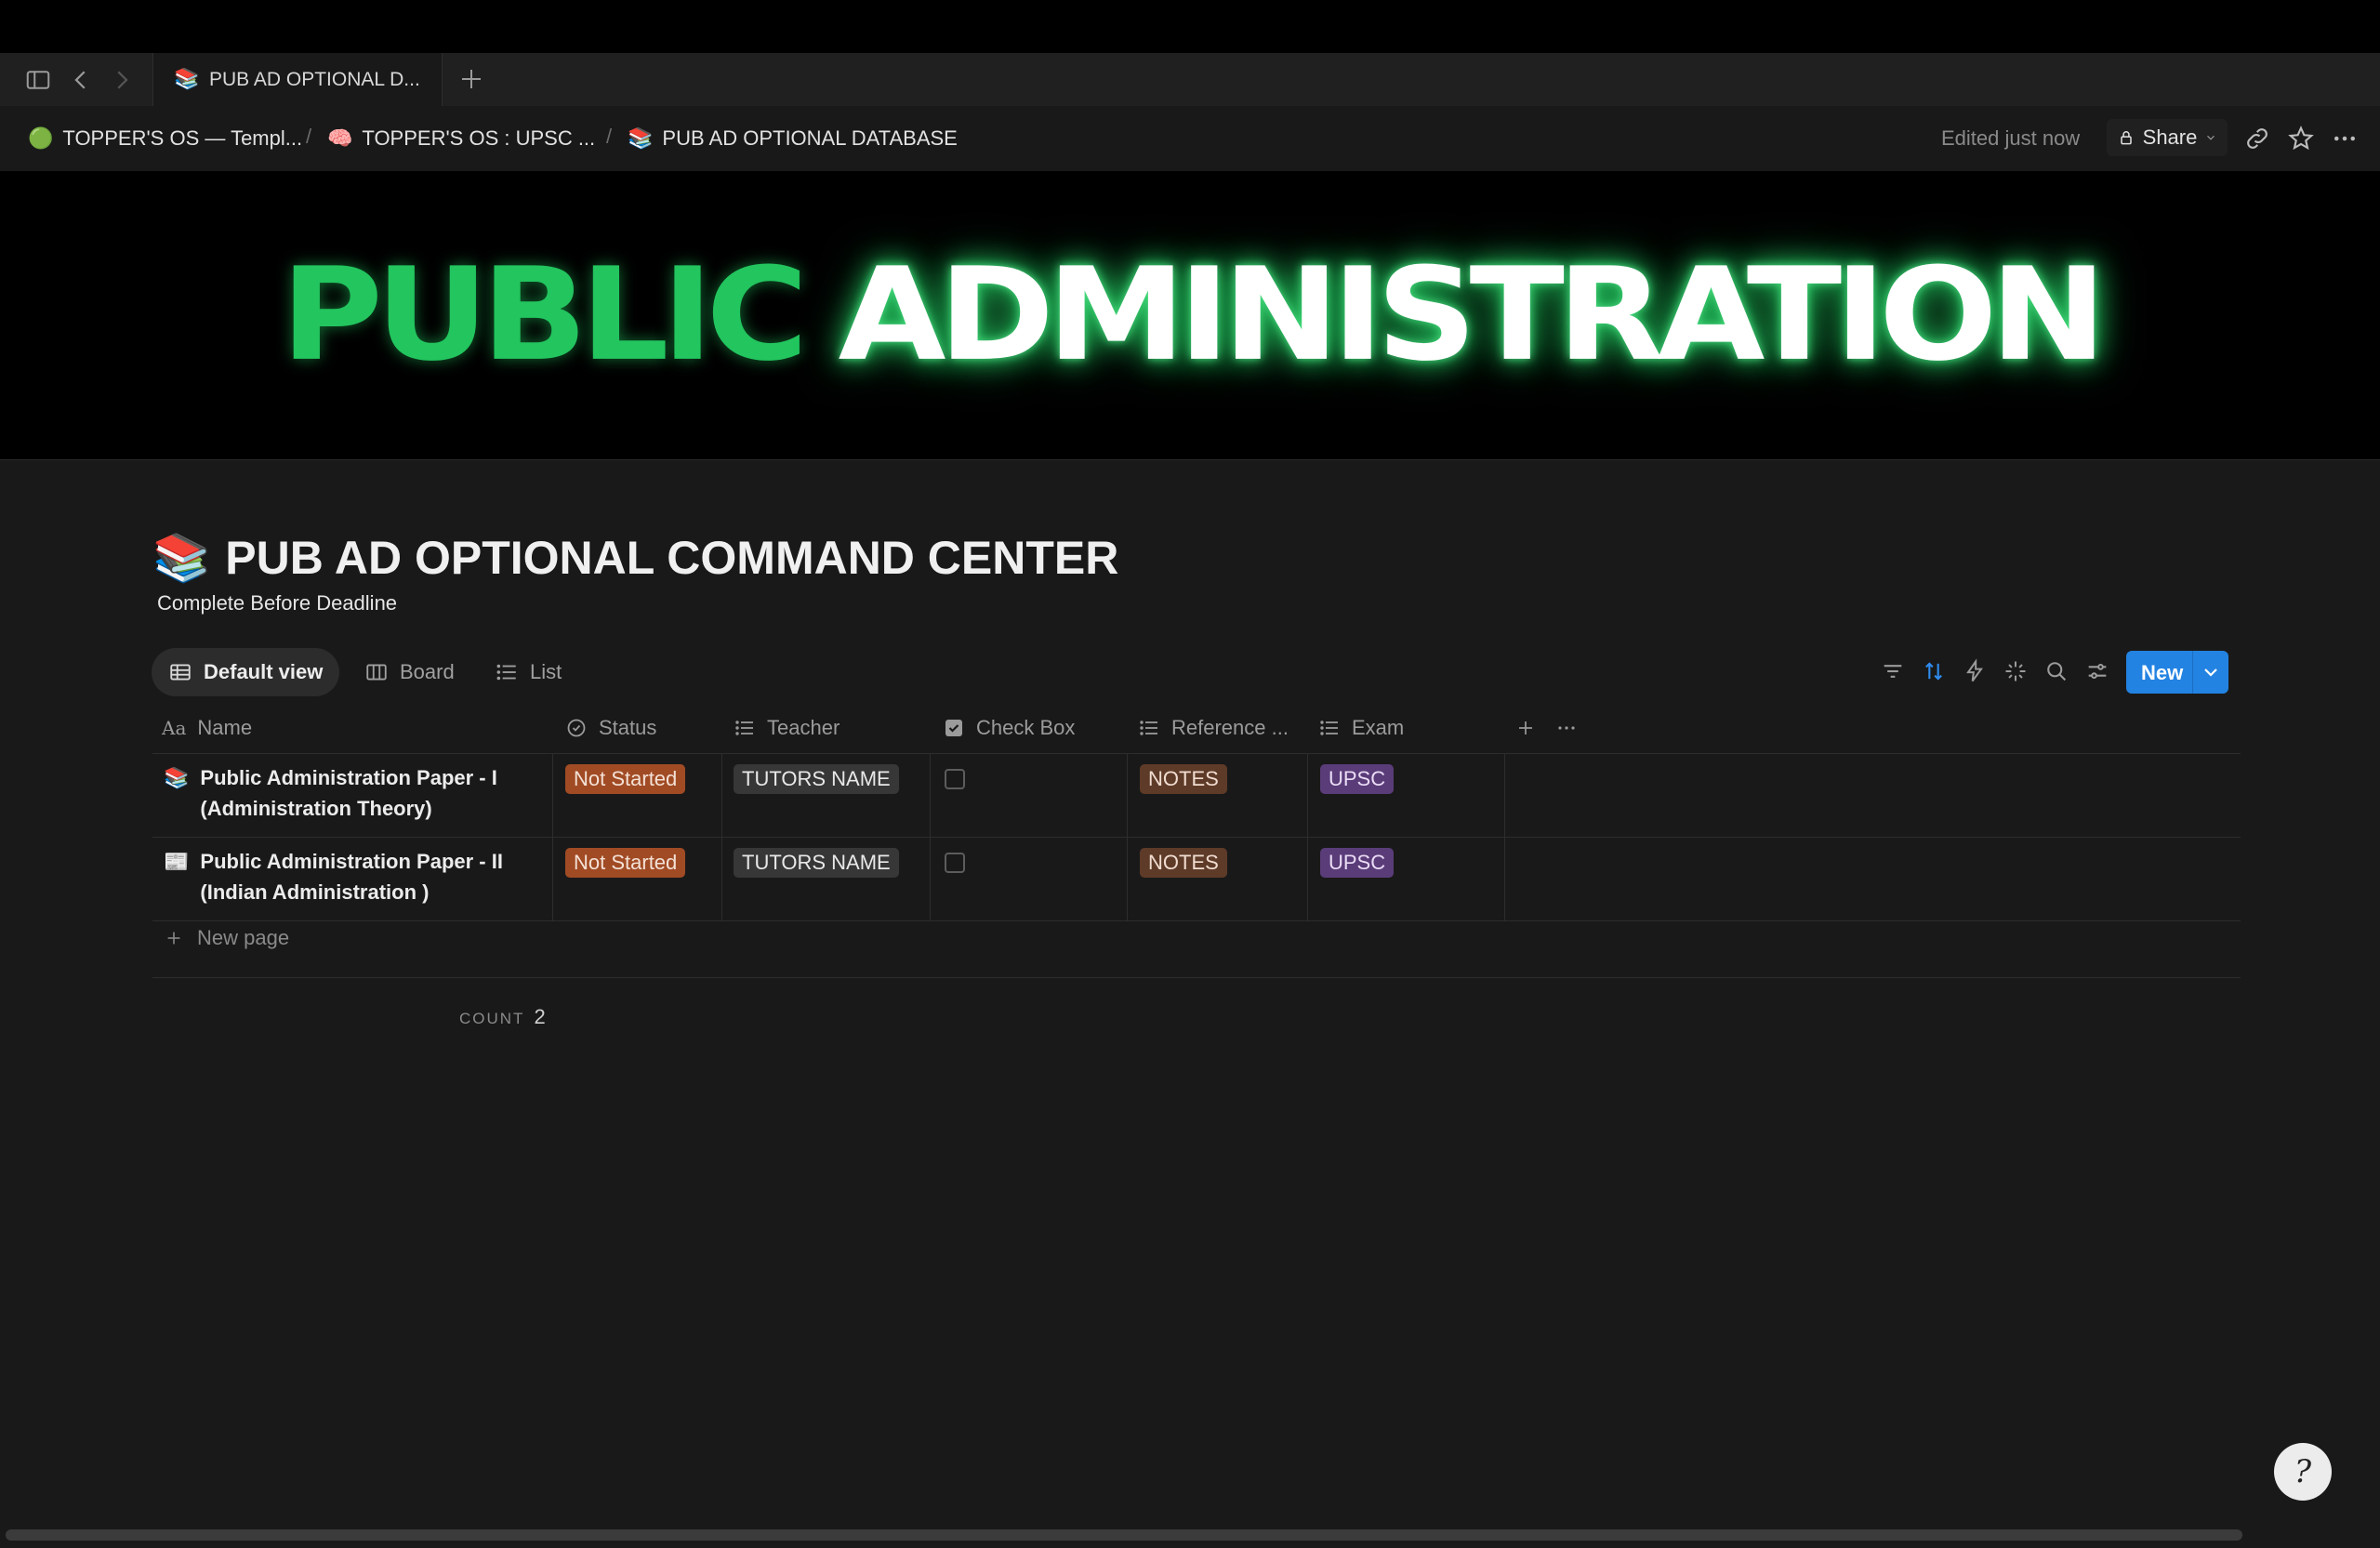 Image resolution: width=2380 pixels, height=1548 pixels. Describe the element at coordinates (546, 671) in the screenshot. I see `view-tab-label: List` at that location.